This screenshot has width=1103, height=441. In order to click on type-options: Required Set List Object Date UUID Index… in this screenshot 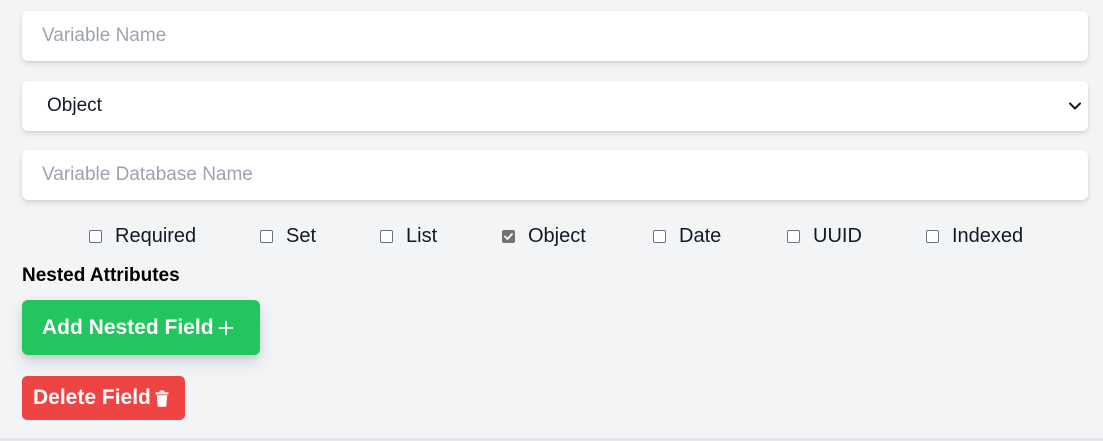, I will do `click(551, 236)`.